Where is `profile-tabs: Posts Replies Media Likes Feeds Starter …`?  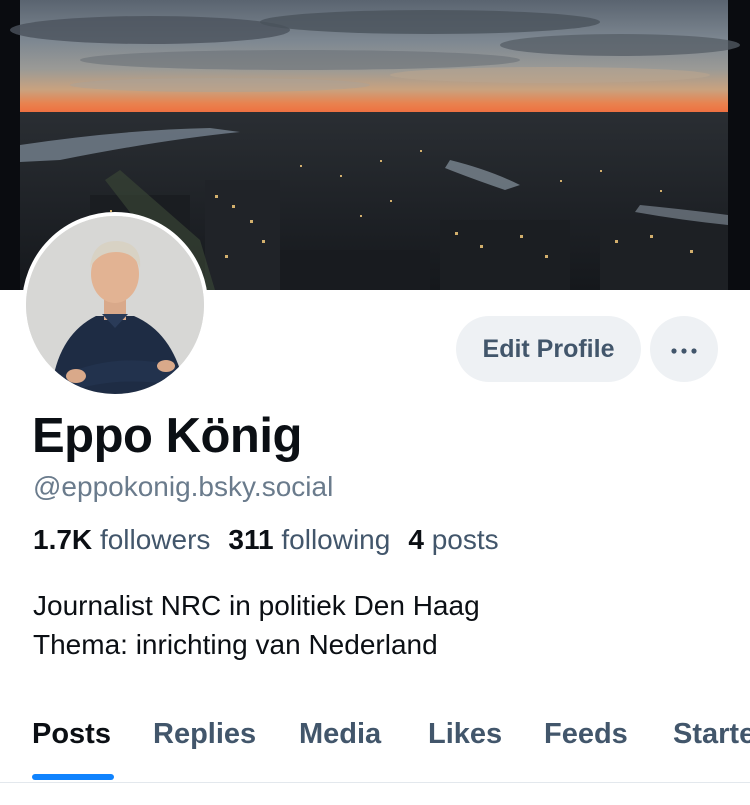 profile-tabs: Posts Replies Media Likes Feeds Starter … is located at coordinates (375, 741).